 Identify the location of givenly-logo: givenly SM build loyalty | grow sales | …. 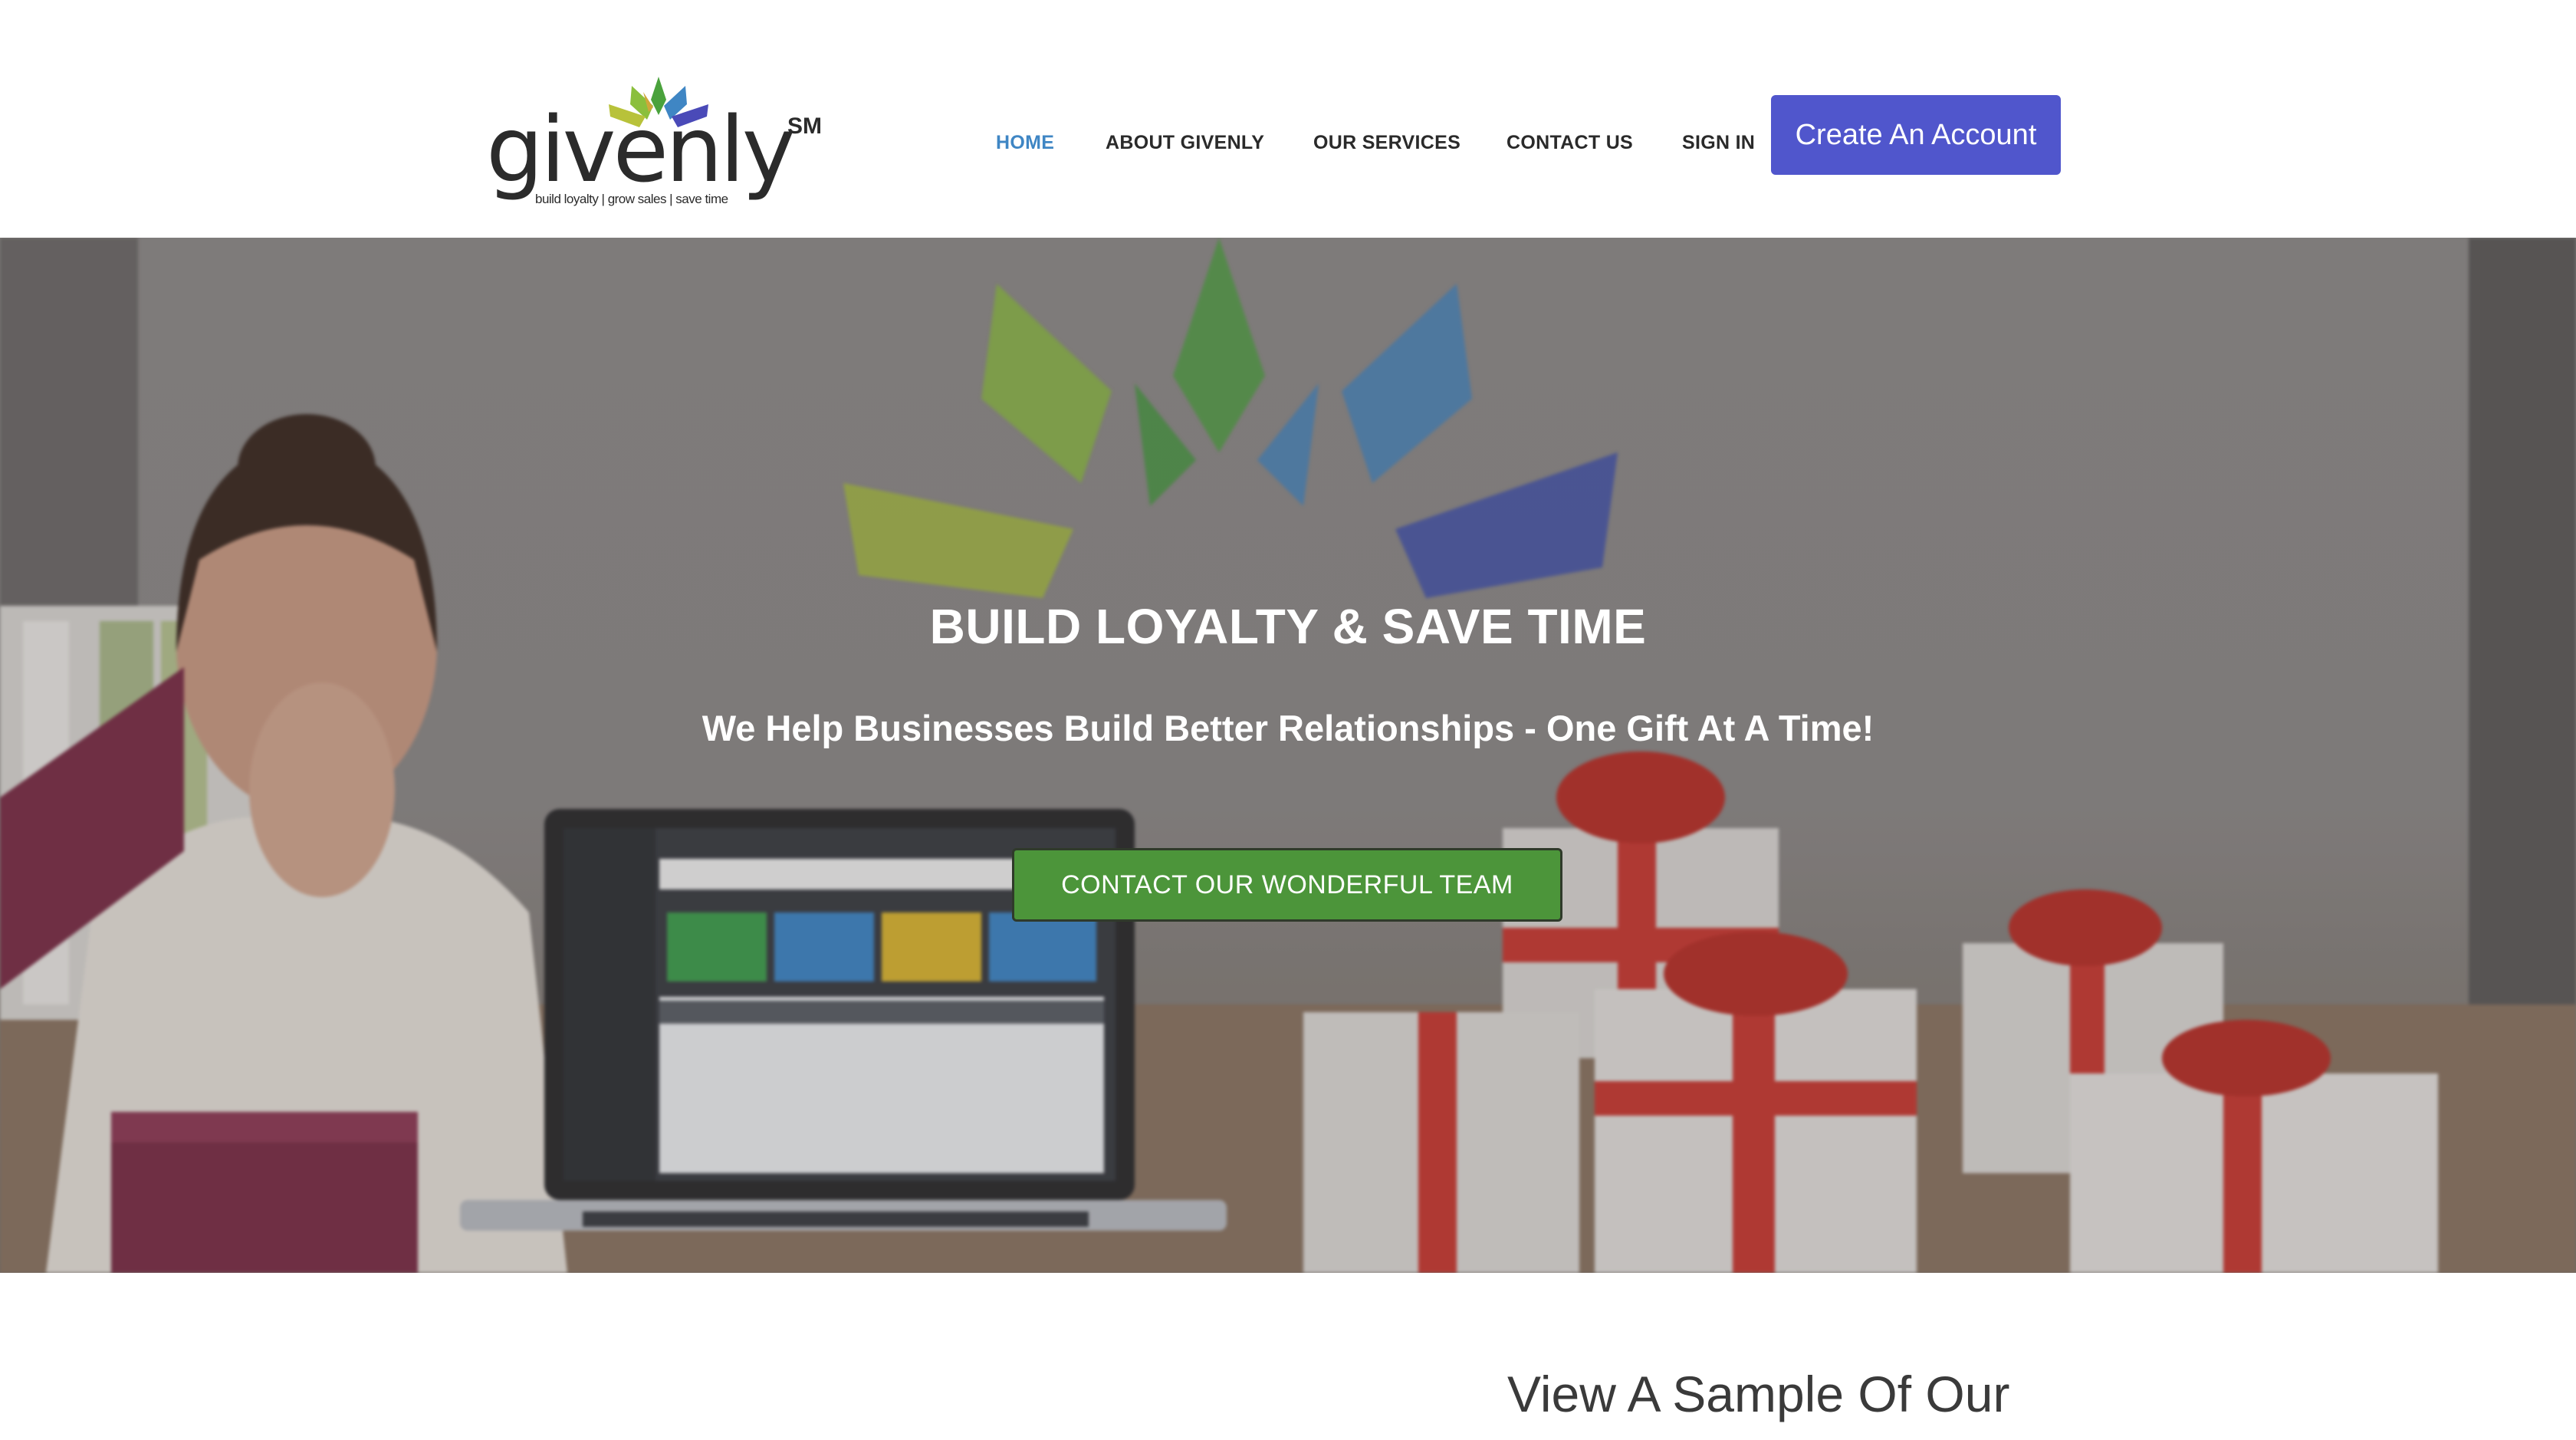
(654, 142).